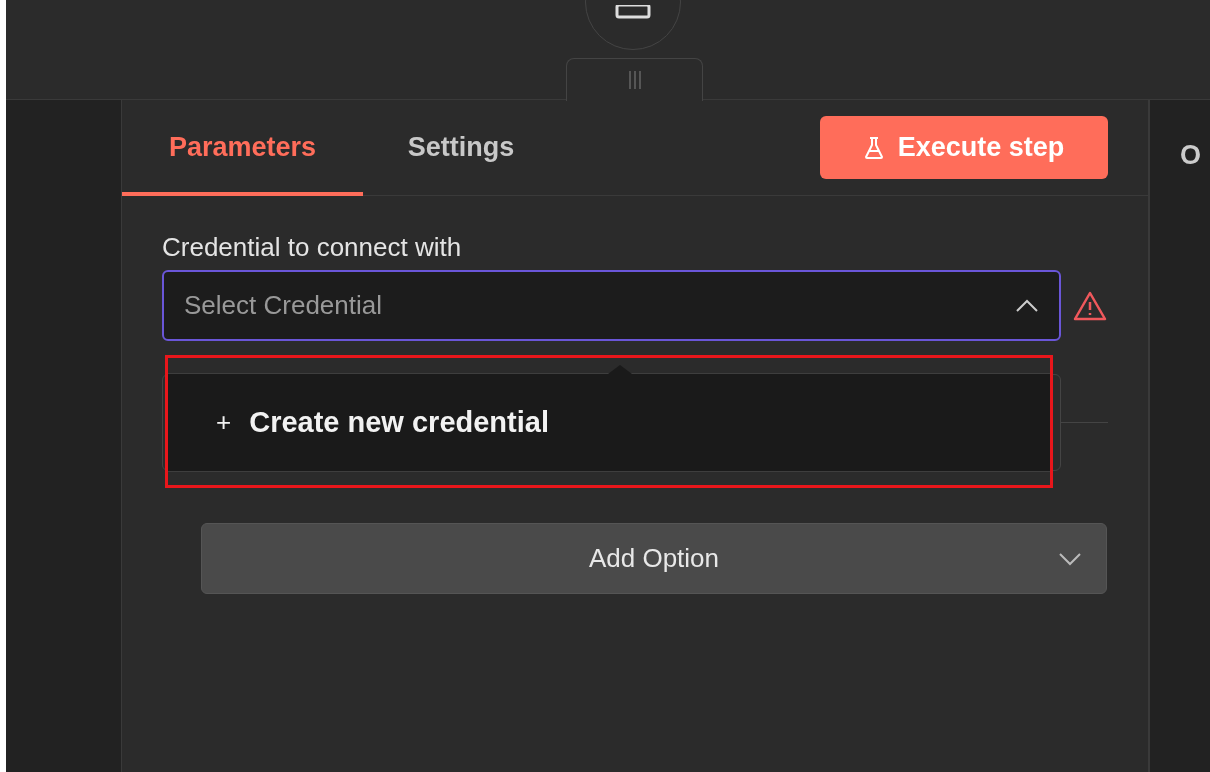 This screenshot has width=1210, height=772. Describe the element at coordinates (1190, 155) in the screenshot. I see `panel-heading: O` at that location.